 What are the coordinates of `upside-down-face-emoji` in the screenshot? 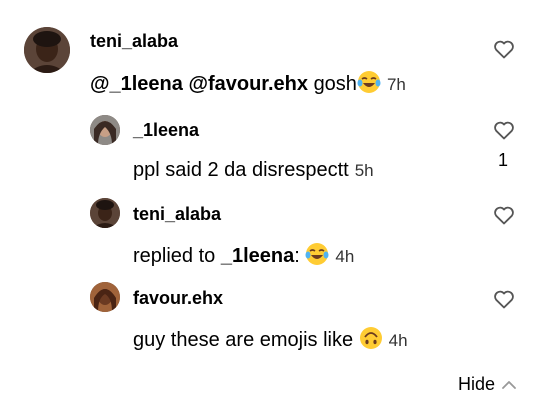 It's located at (371, 338).